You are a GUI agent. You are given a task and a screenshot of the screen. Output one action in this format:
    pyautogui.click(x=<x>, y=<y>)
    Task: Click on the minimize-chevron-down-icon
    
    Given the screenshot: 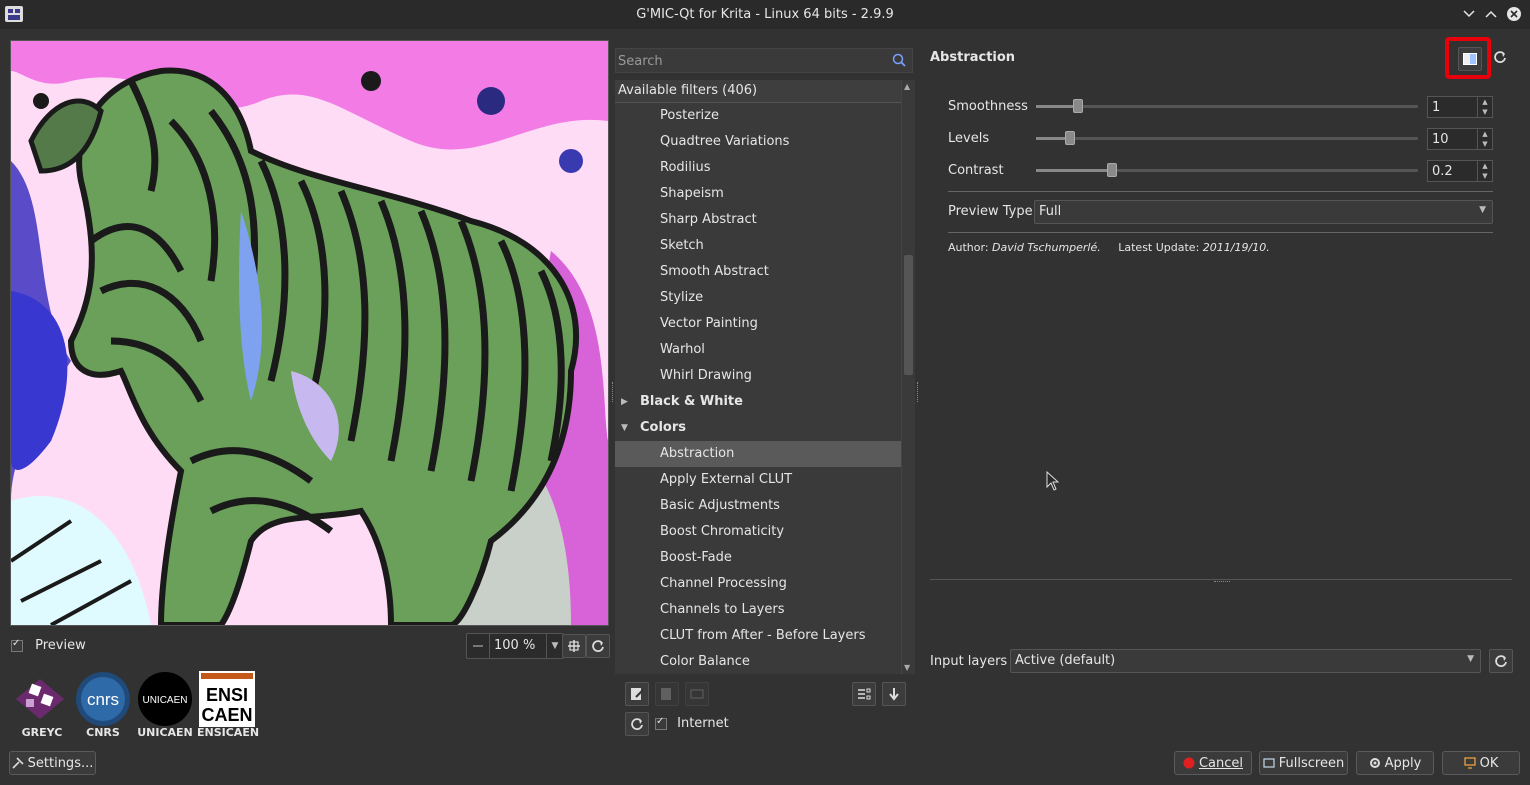 What is the action you would take?
    pyautogui.click(x=1469, y=14)
    